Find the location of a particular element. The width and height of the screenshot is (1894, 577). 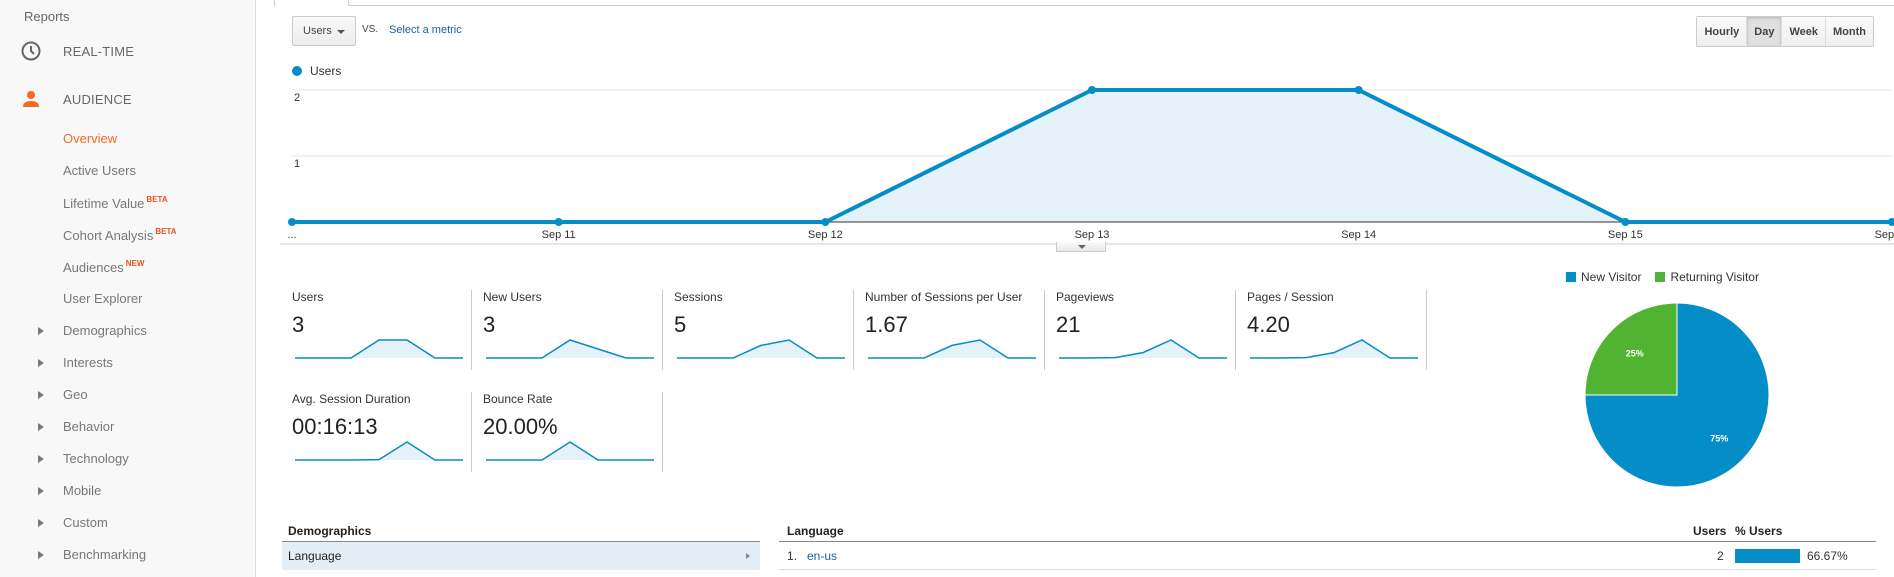

sparkline-line is located at coordinates (379, 451).